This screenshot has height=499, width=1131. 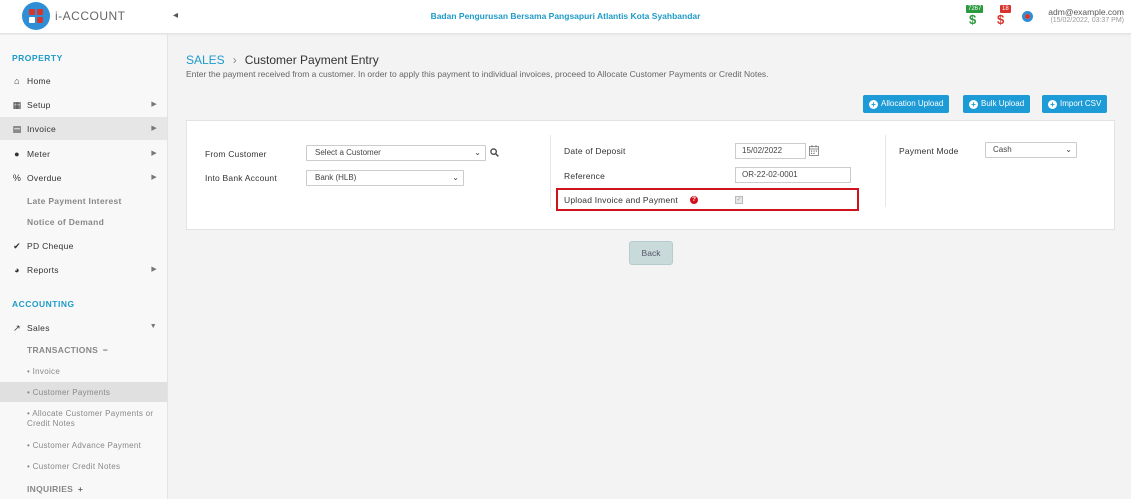 What do you see at coordinates (65, 222) in the screenshot?
I see `sidebar-item-notice-of-demand: Notice of Demand` at bounding box center [65, 222].